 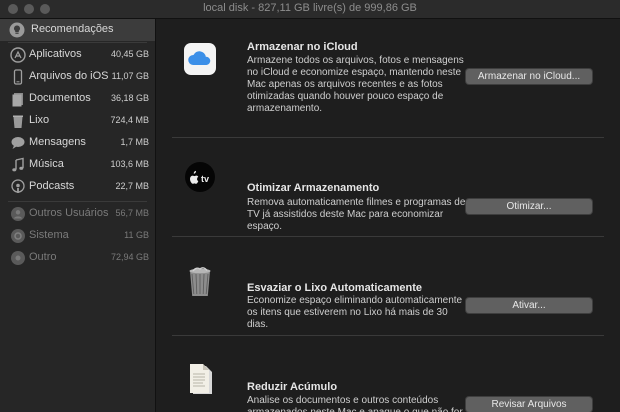 I want to click on app-store-icon, so click(x=18, y=55).